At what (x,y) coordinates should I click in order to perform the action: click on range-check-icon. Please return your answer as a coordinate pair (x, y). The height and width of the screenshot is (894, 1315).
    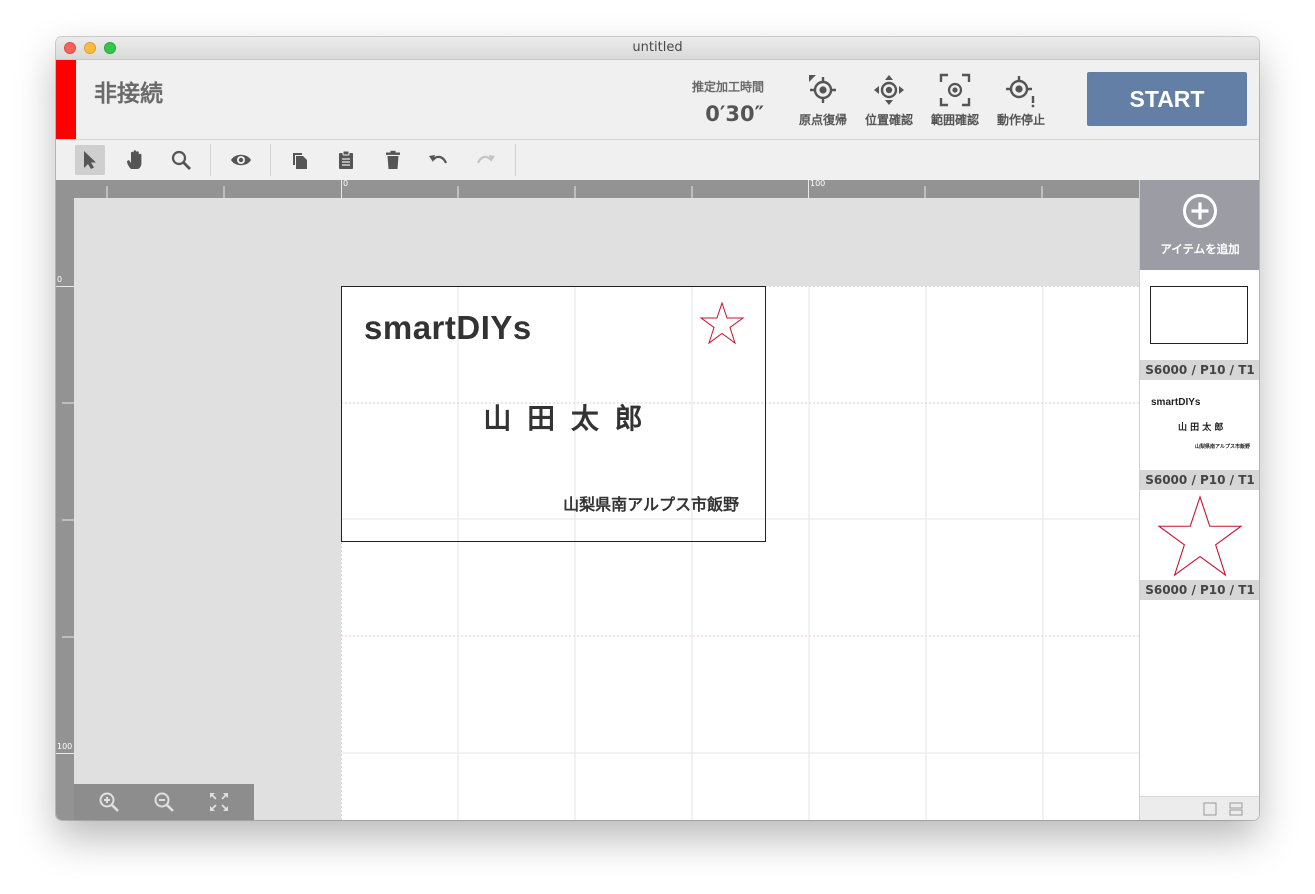
    Looking at the image, I should click on (955, 90).